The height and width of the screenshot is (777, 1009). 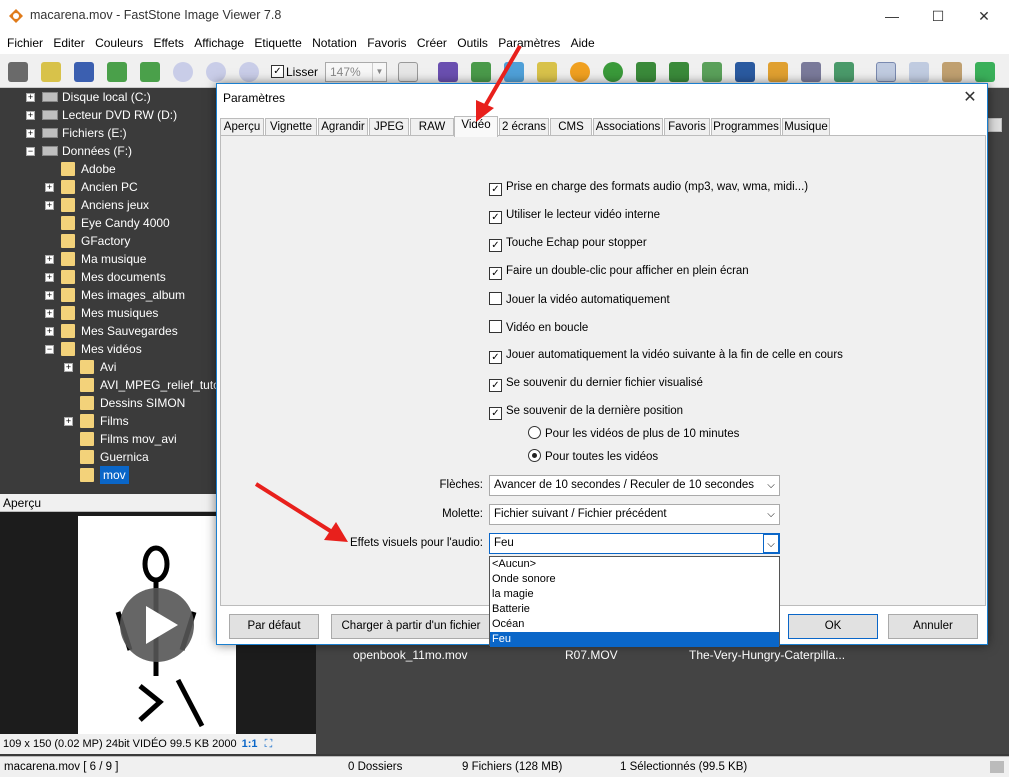 What do you see at coordinates (428, 41) in the screenshot?
I see `menu-creer: Créer` at bounding box center [428, 41].